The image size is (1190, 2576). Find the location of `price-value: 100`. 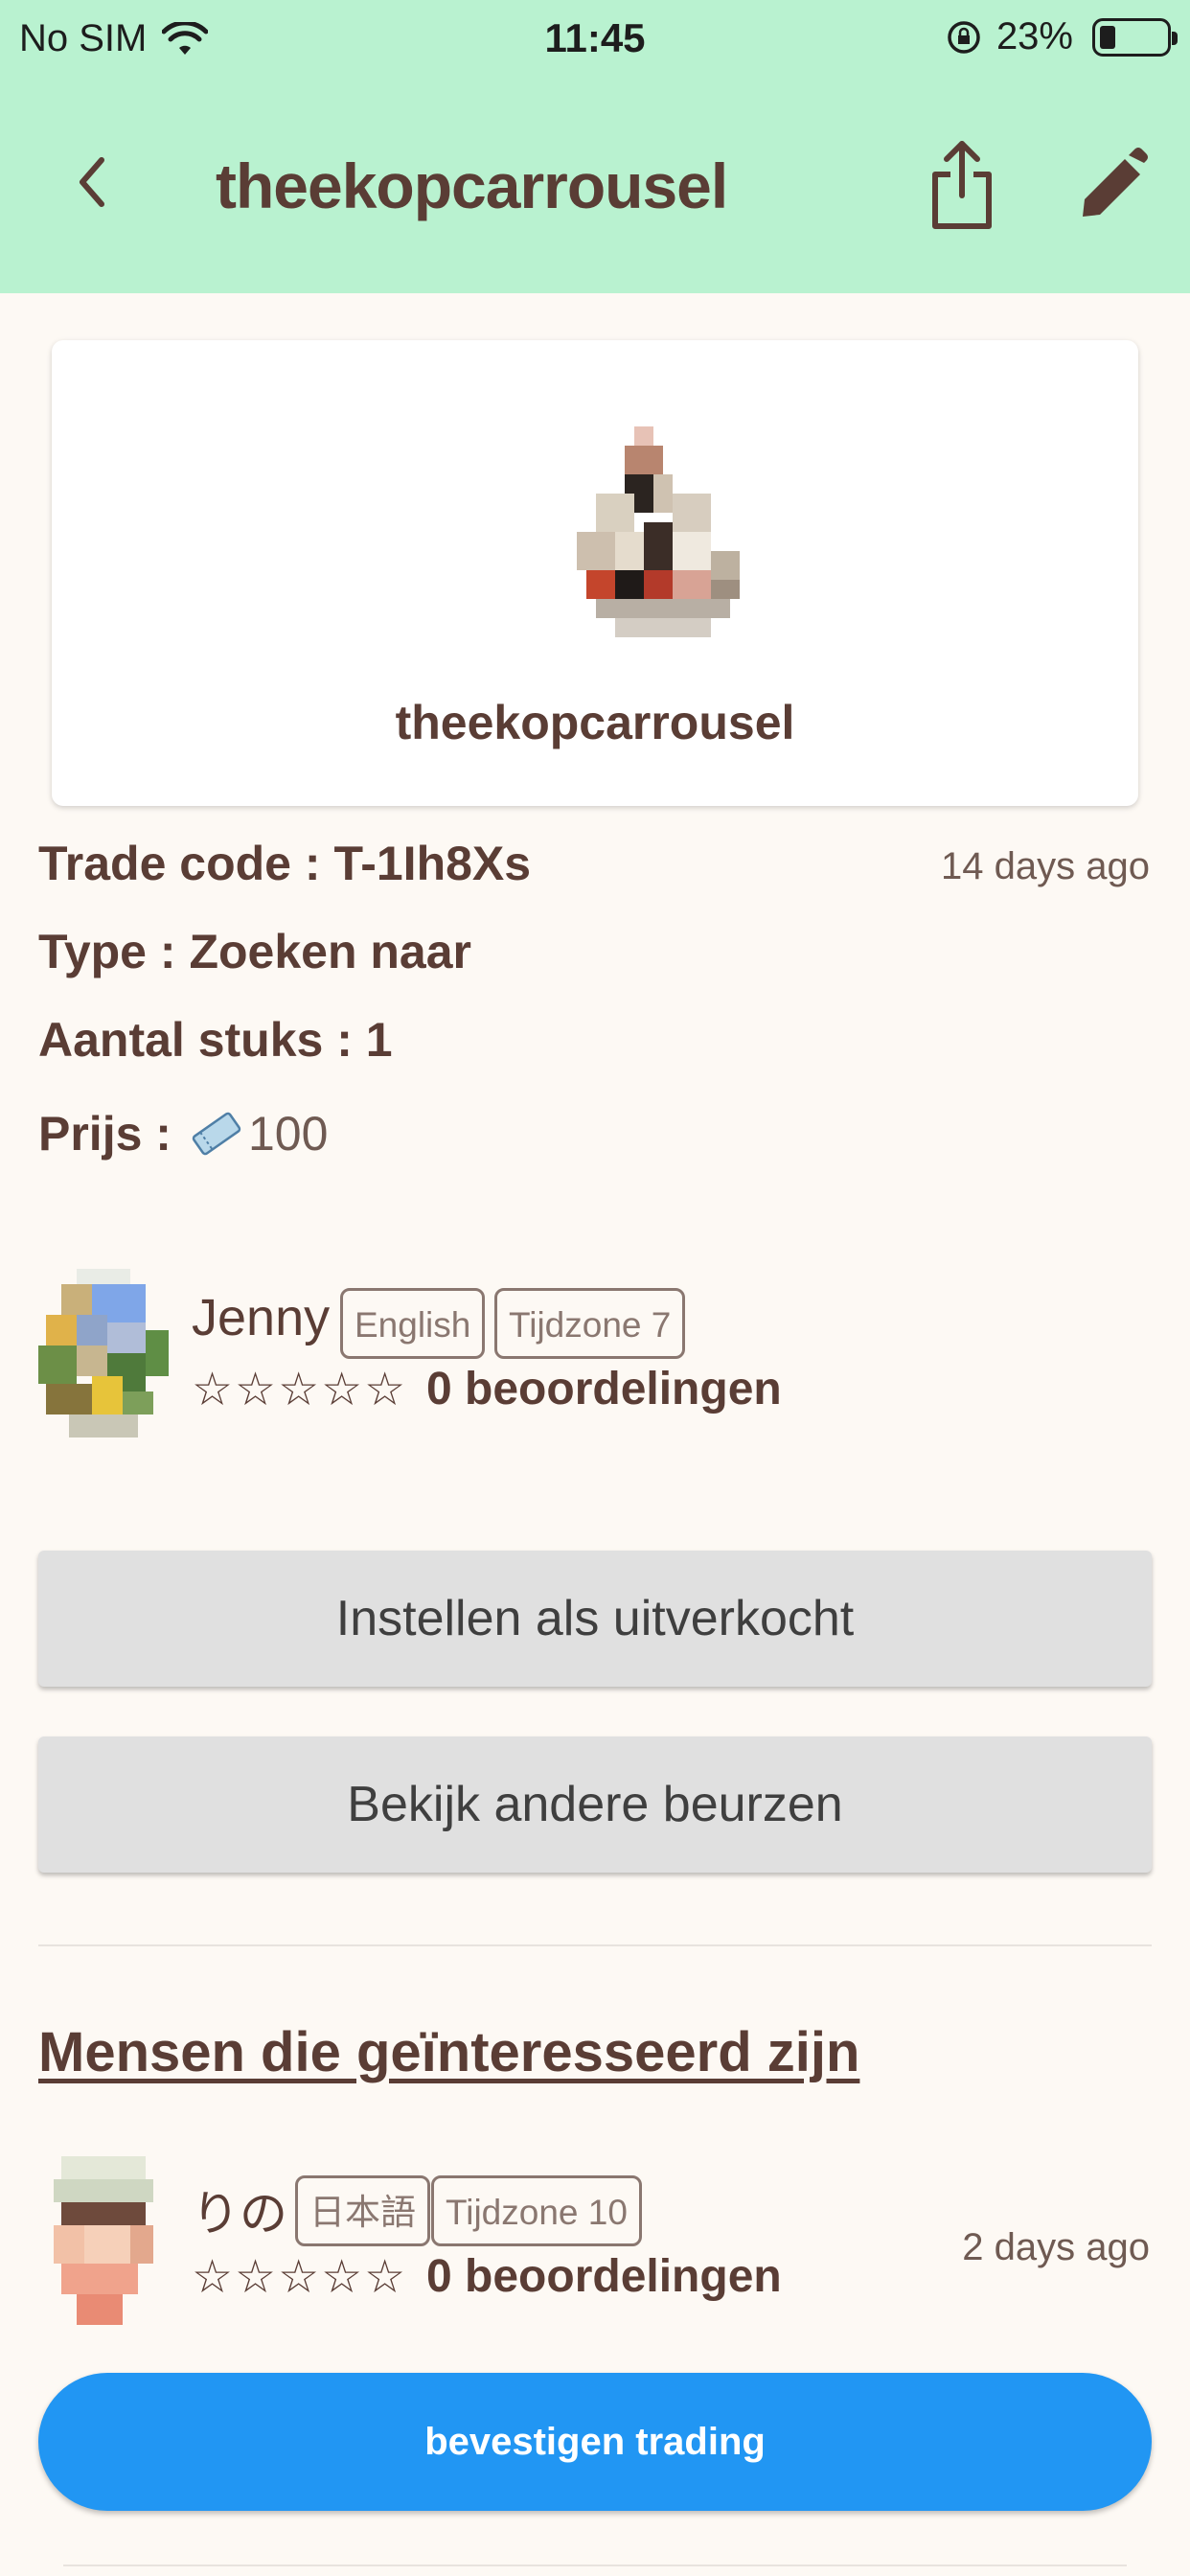

price-value: 100 is located at coordinates (288, 1134).